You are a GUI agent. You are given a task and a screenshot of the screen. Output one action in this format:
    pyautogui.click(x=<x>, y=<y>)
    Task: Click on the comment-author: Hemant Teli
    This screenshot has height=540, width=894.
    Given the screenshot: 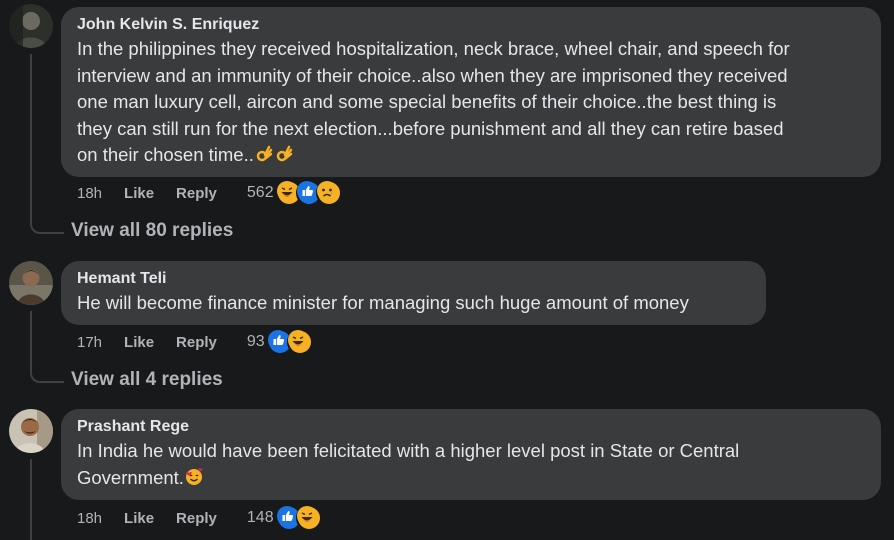 What is the action you would take?
    pyautogui.click(x=413, y=279)
    